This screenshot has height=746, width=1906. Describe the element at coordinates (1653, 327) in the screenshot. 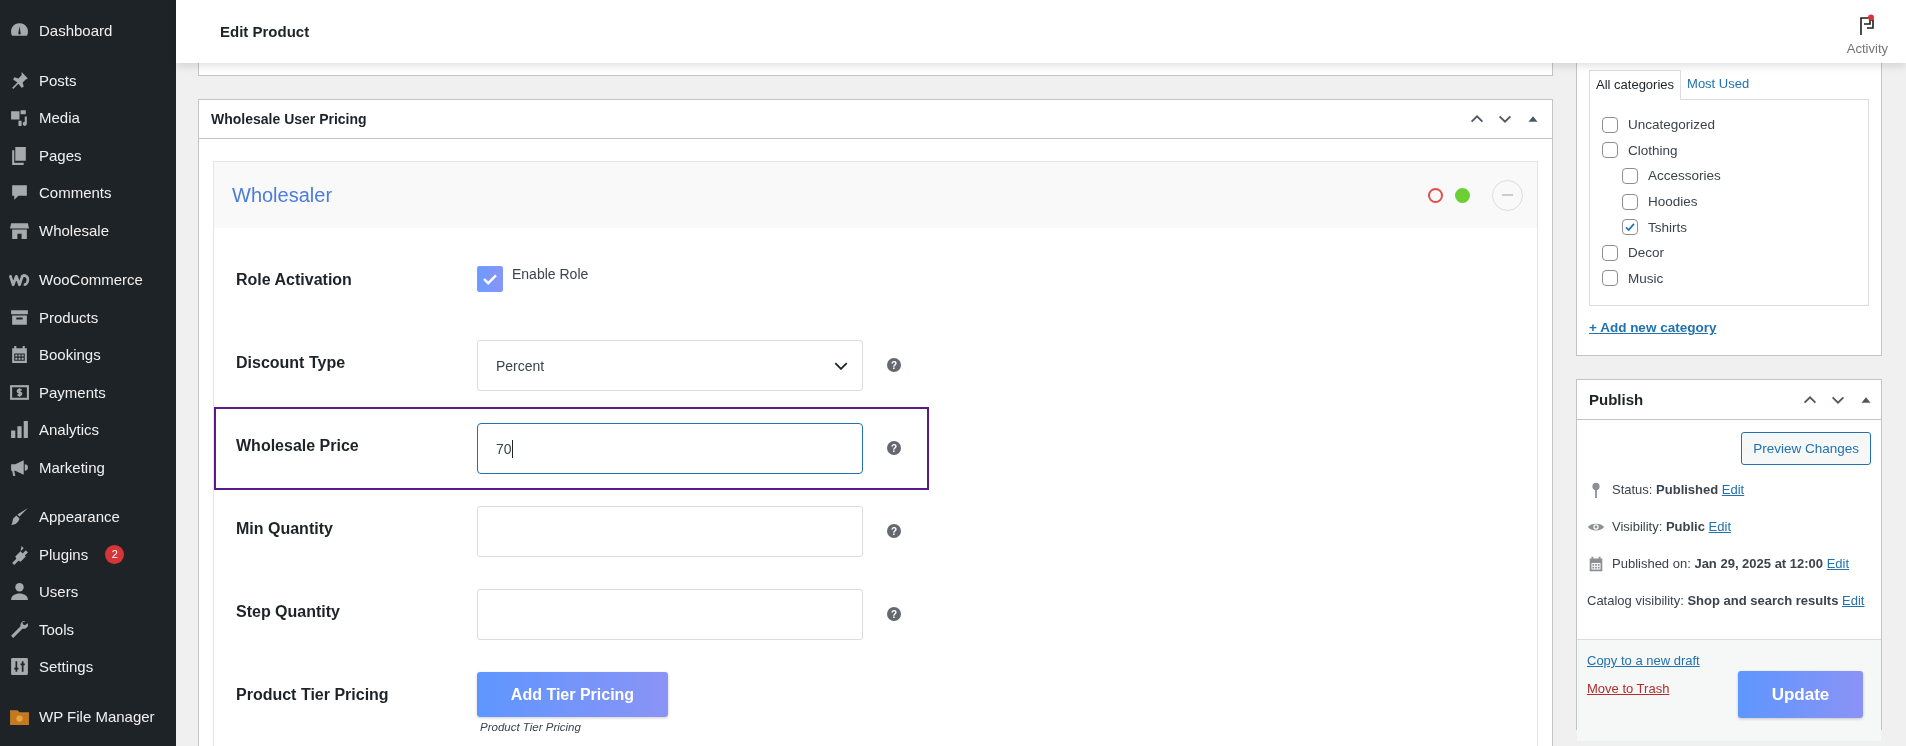

I see `add-category-link: + Add new category` at that location.